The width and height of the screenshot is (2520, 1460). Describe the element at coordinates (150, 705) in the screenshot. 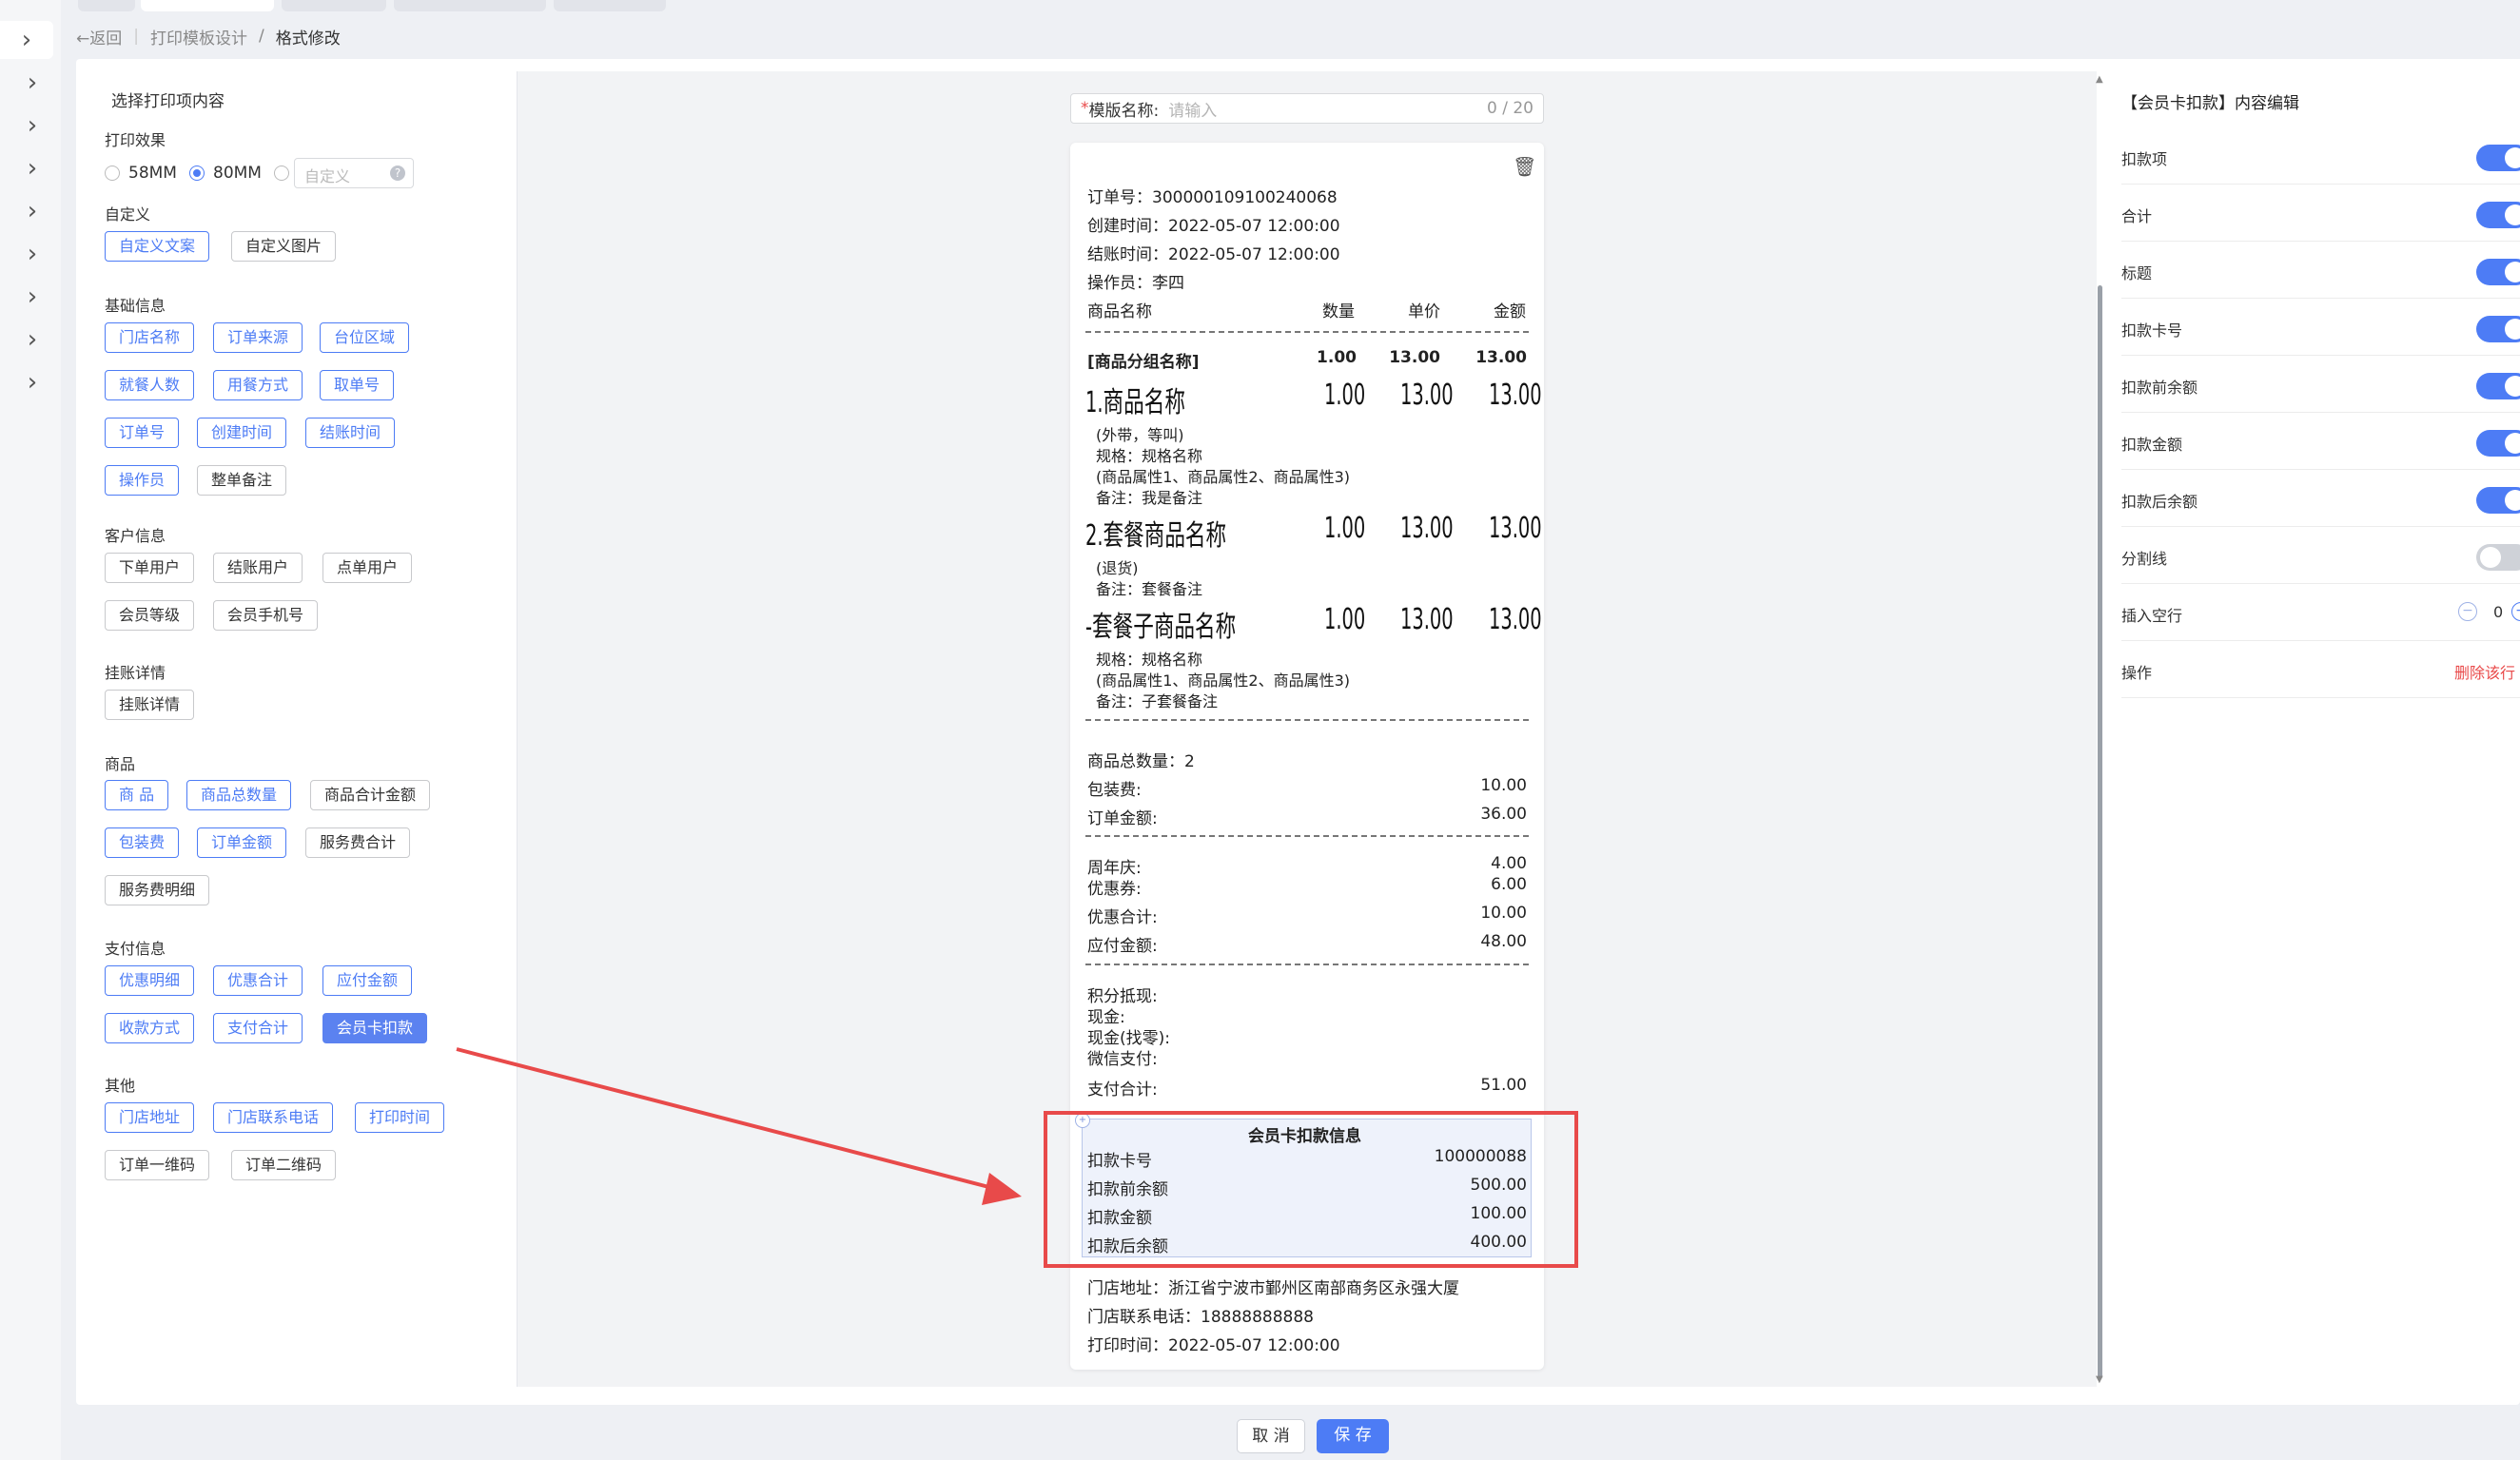

I see `tag-credit-detail: 挂账详情` at that location.